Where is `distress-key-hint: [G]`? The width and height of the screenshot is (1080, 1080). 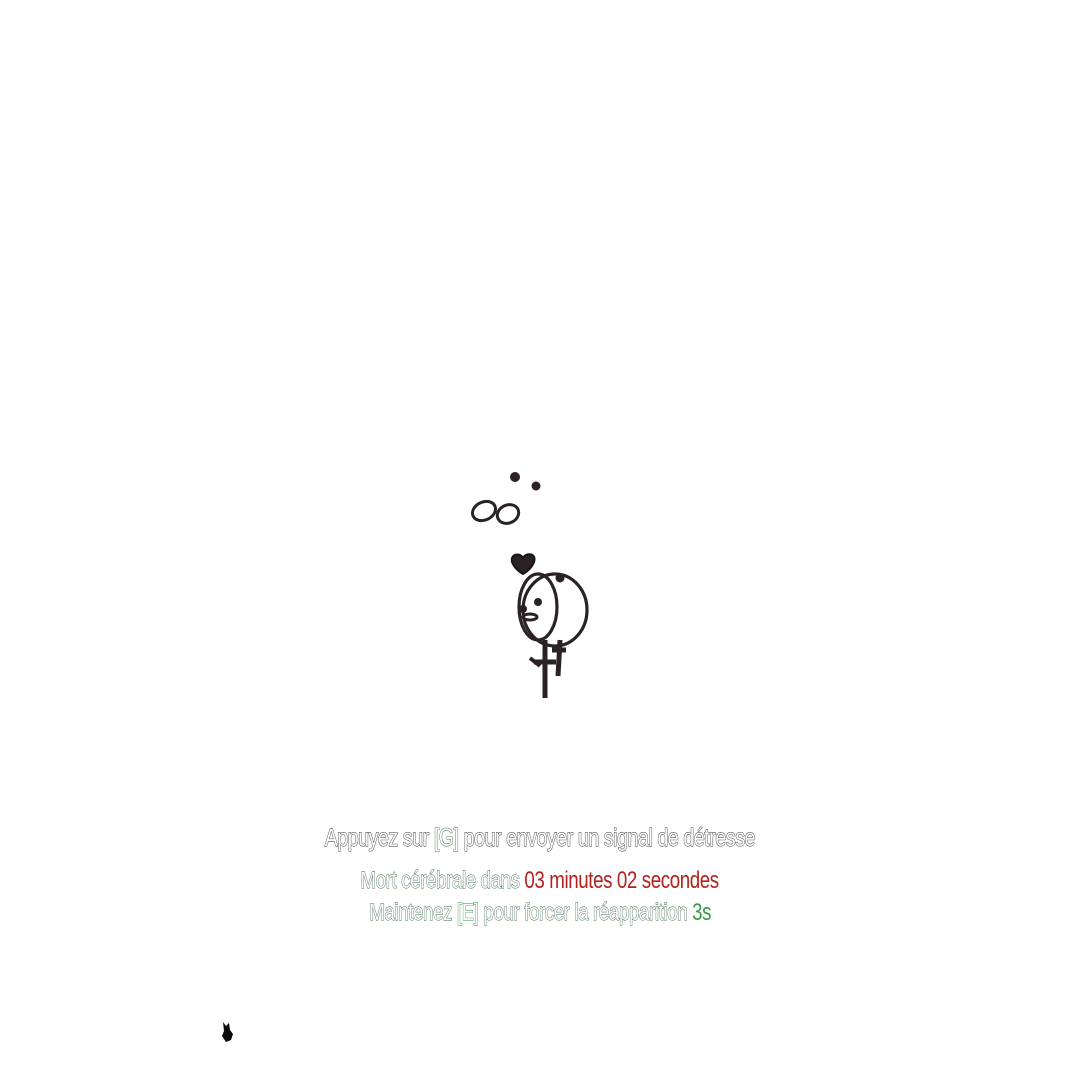 distress-key-hint: [G] is located at coordinates (446, 838).